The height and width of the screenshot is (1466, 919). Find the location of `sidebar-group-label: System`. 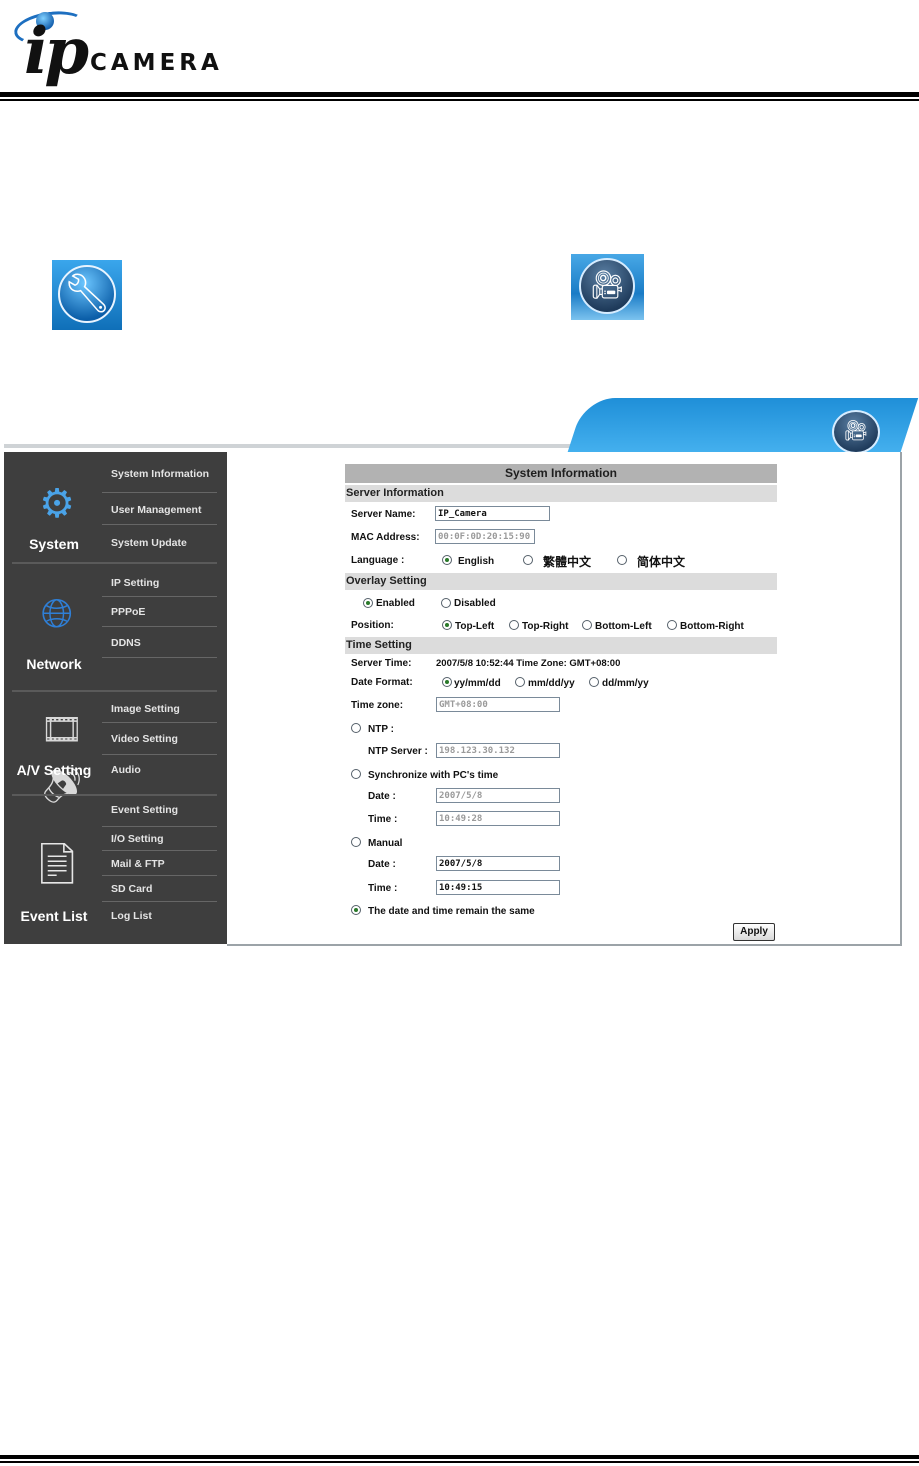

sidebar-group-label: System is located at coordinates (54, 544).